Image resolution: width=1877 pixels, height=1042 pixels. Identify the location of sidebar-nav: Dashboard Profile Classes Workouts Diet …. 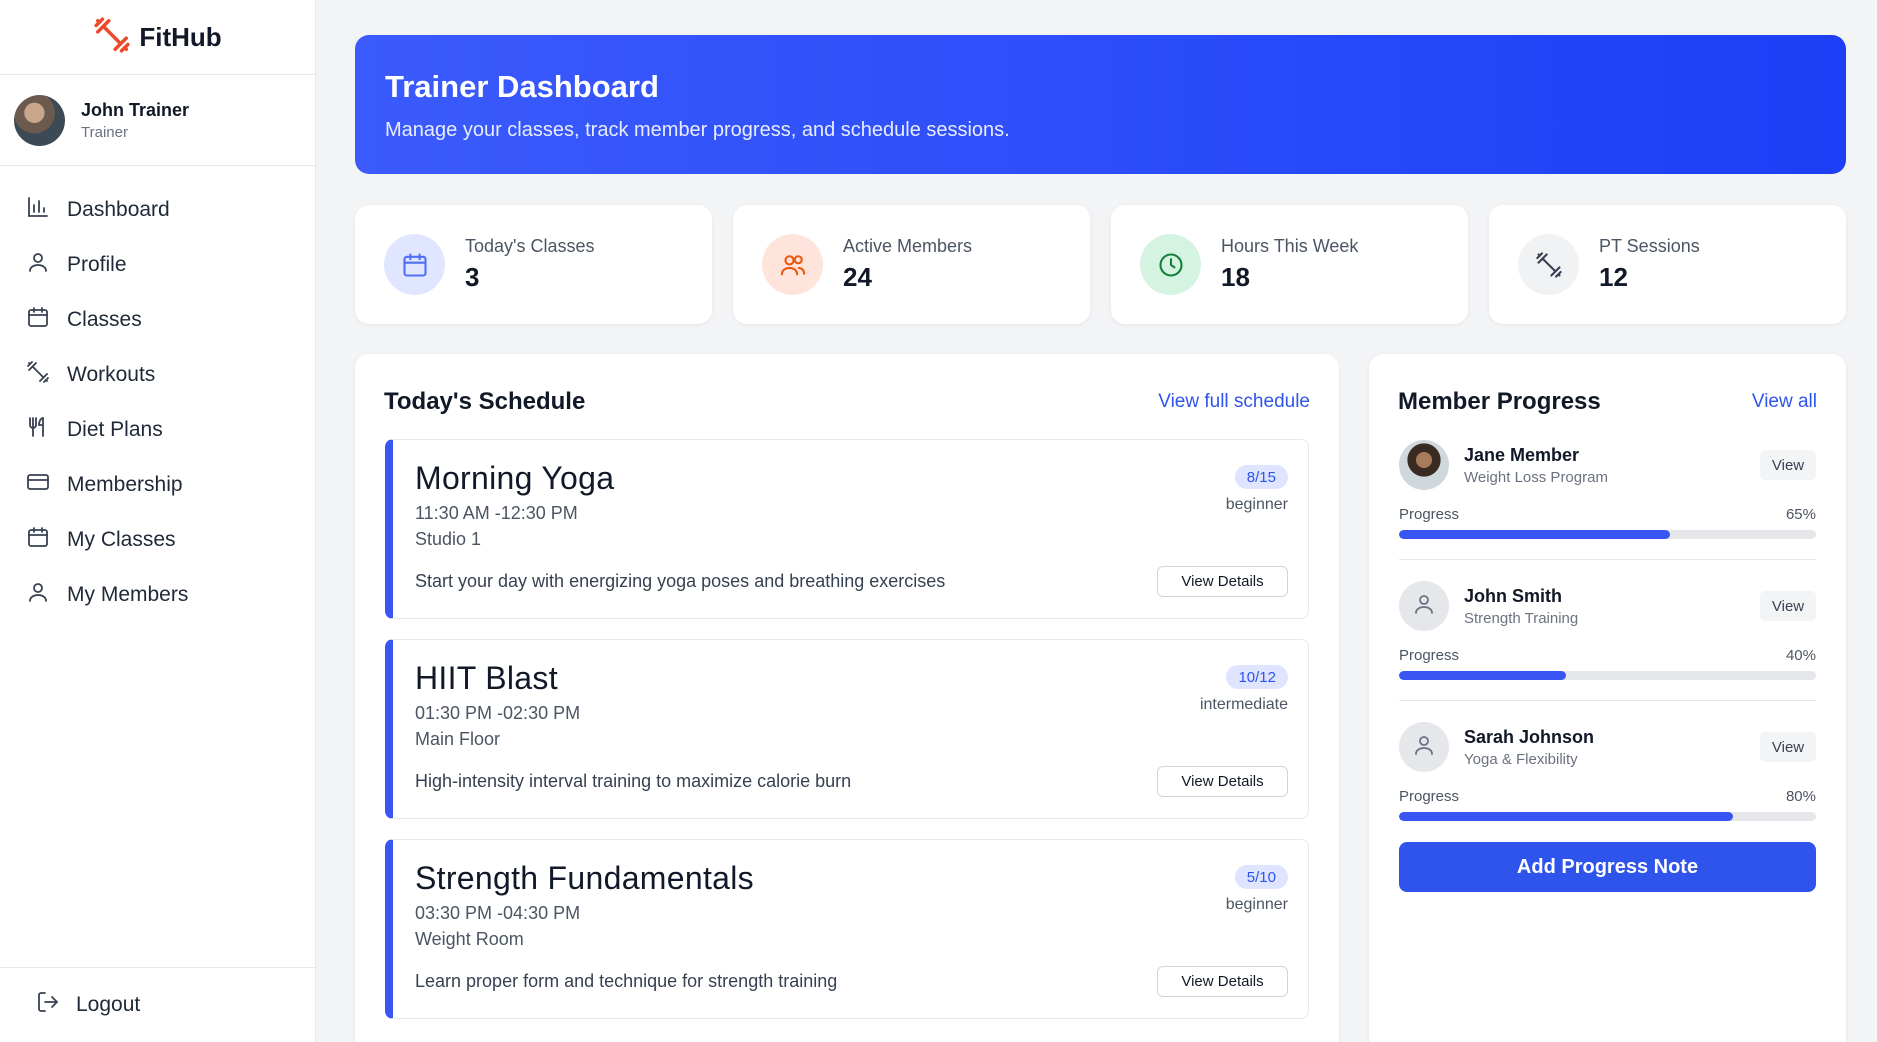
(157, 394).